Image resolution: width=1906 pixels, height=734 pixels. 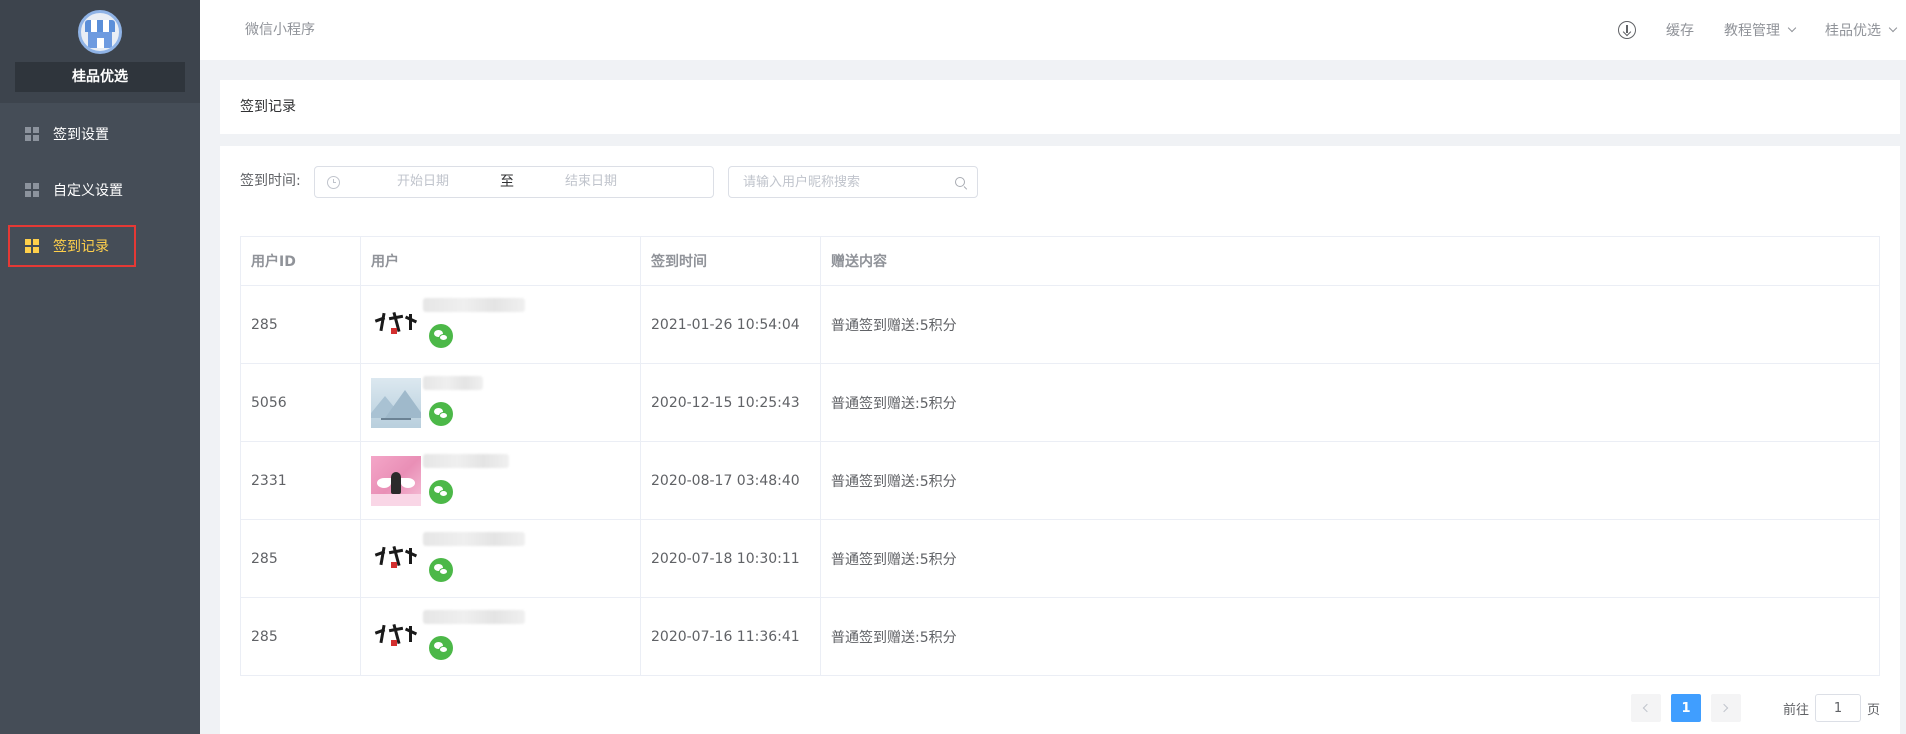 What do you see at coordinates (268, 107) in the screenshot?
I see `page-title: 签到记录` at bounding box center [268, 107].